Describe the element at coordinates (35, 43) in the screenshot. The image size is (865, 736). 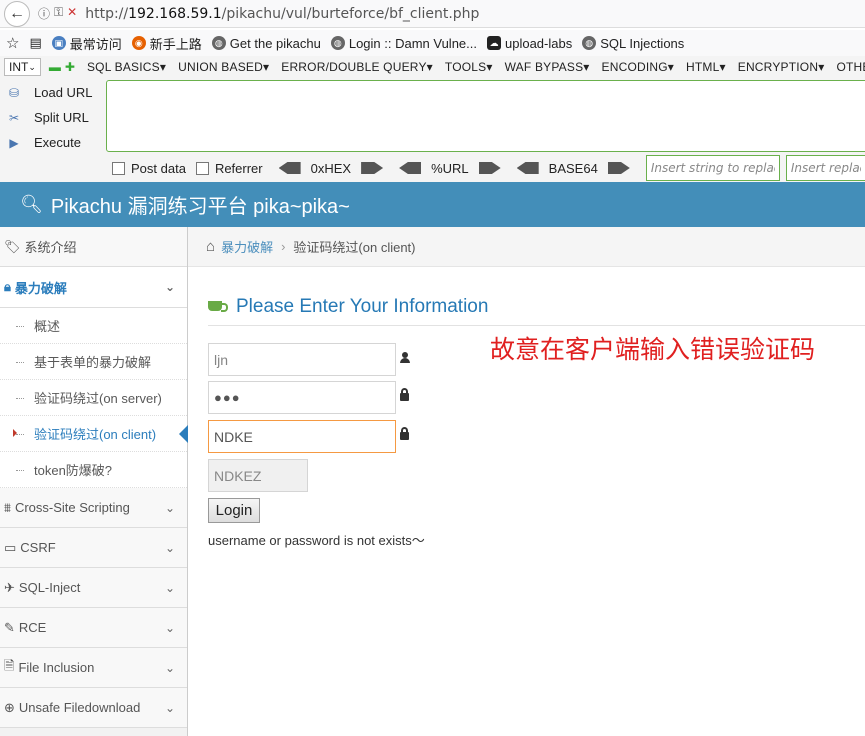
I see `library-icon: ▤` at that location.